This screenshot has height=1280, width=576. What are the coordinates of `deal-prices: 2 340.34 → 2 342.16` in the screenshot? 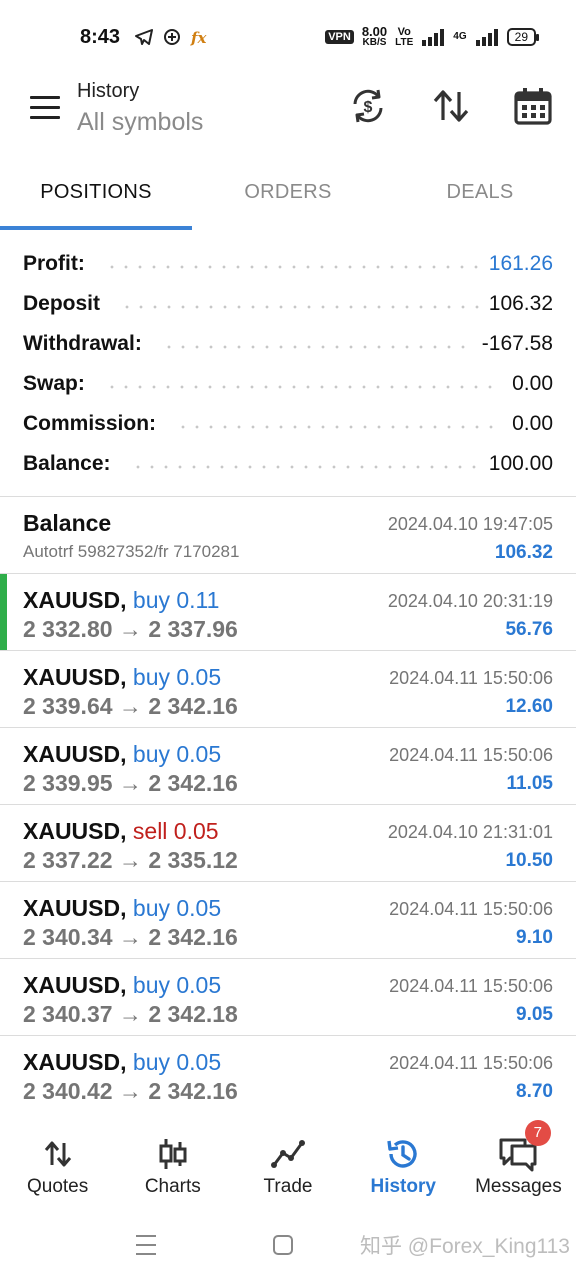 It's located at (130, 937).